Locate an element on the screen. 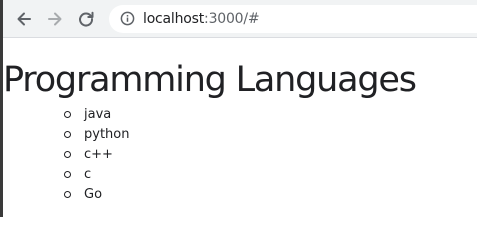 The image size is (477, 240). reload-button is located at coordinates (86, 19).